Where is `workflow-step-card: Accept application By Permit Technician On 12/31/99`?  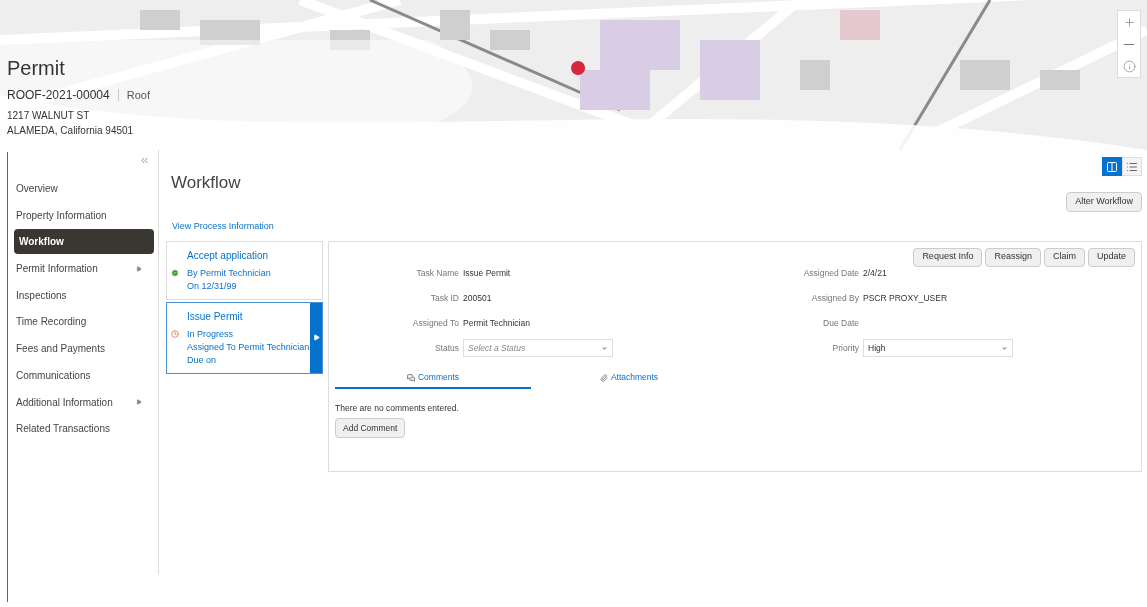
workflow-step-card: Accept application By Permit Technician On 12/31/99 is located at coordinates (244, 270).